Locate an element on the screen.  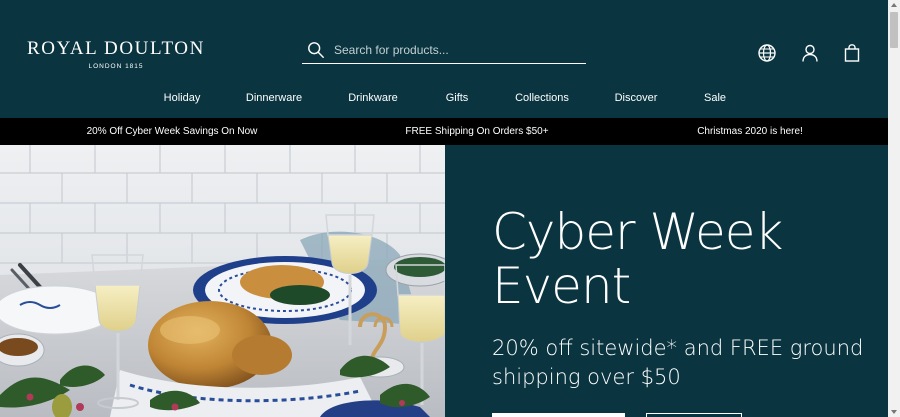
nav-item-discover: Discover is located at coordinates (636, 98).